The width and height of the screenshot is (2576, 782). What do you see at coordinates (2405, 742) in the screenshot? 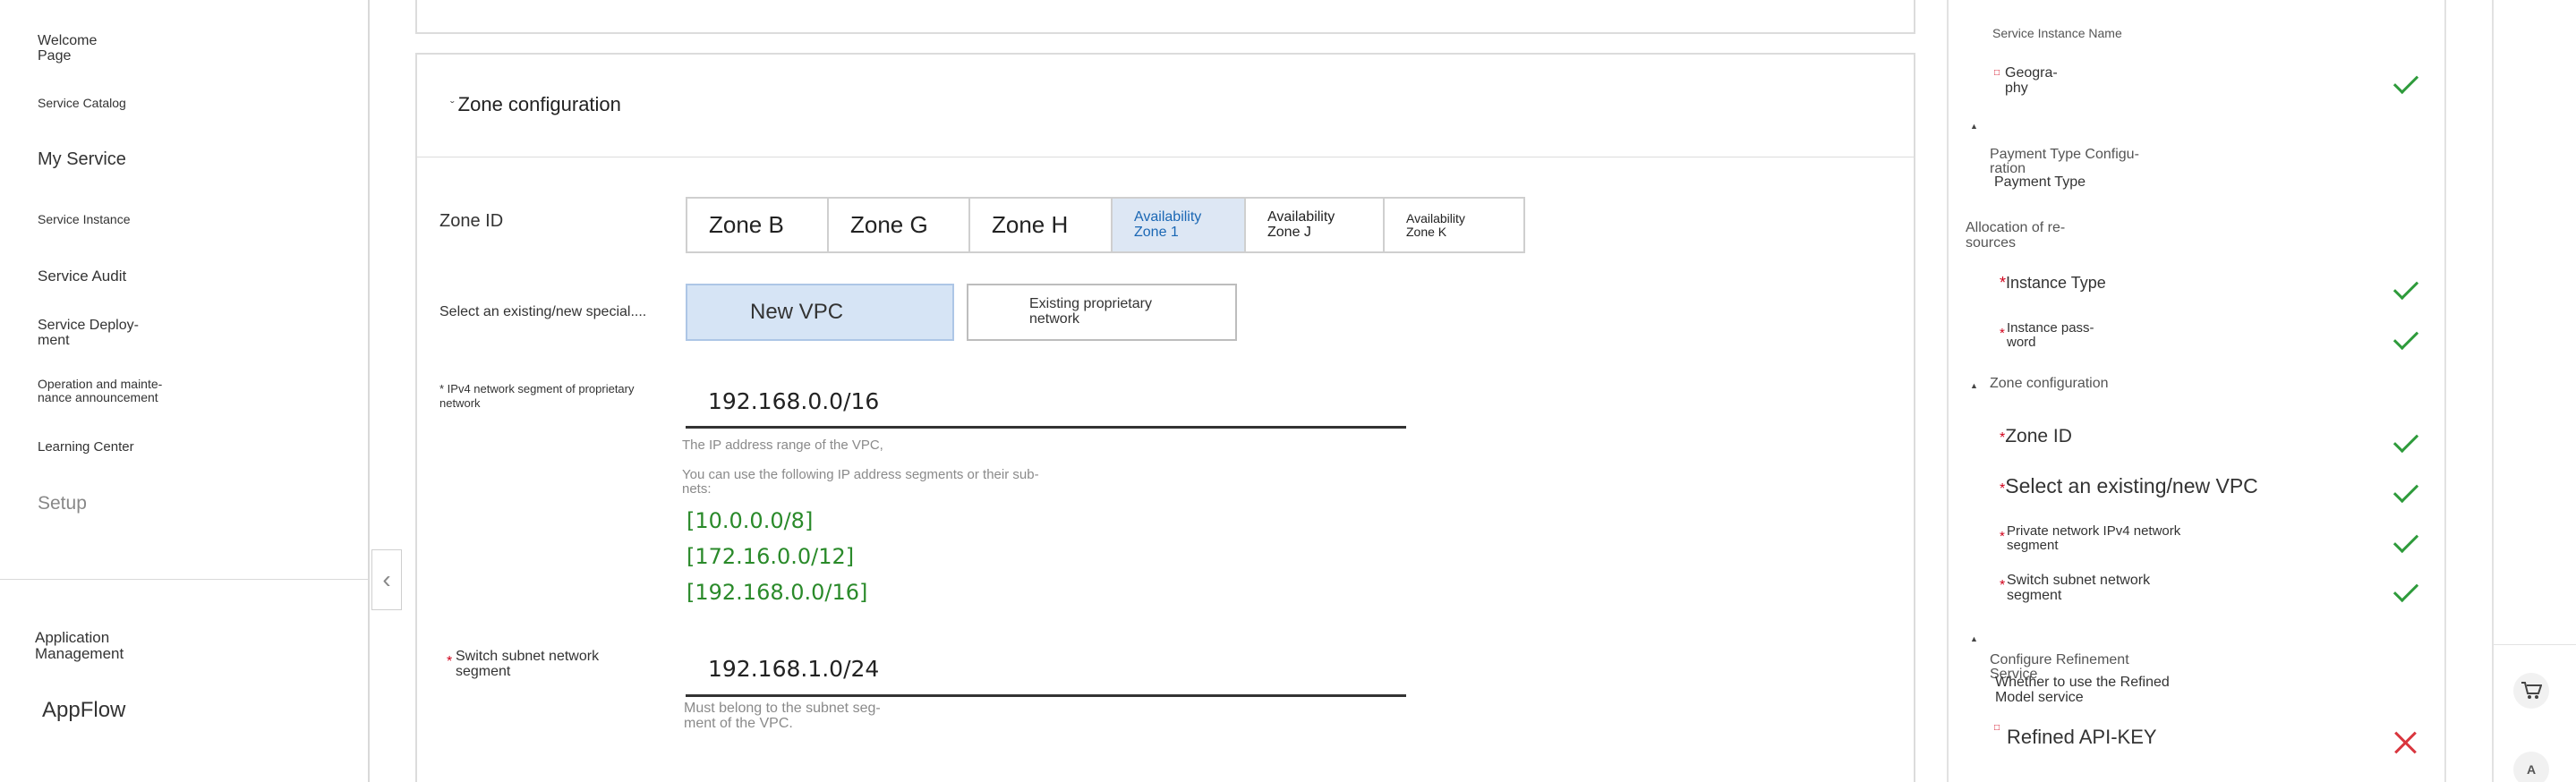
I see `error-x-icon` at bounding box center [2405, 742].